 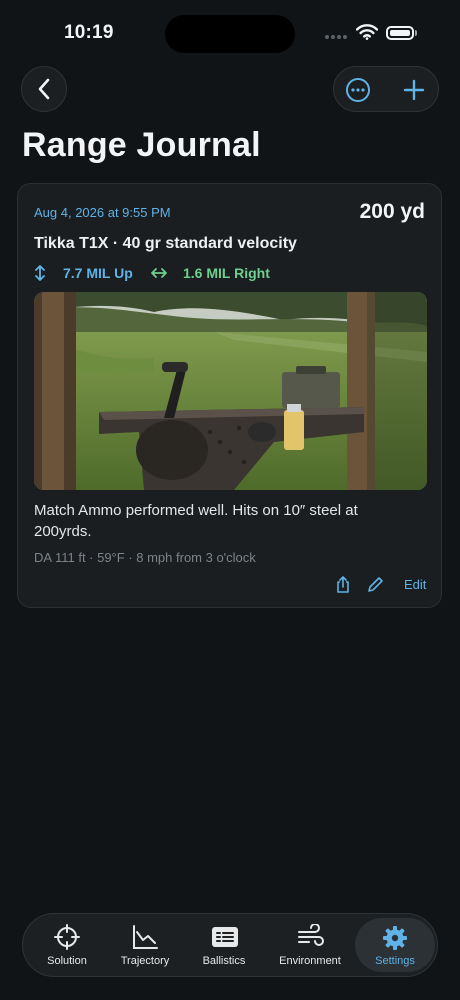 What do you see at coordinates (311, 935) in the screenshot?
I see `wind-icon` at bounding box center [311, 935].